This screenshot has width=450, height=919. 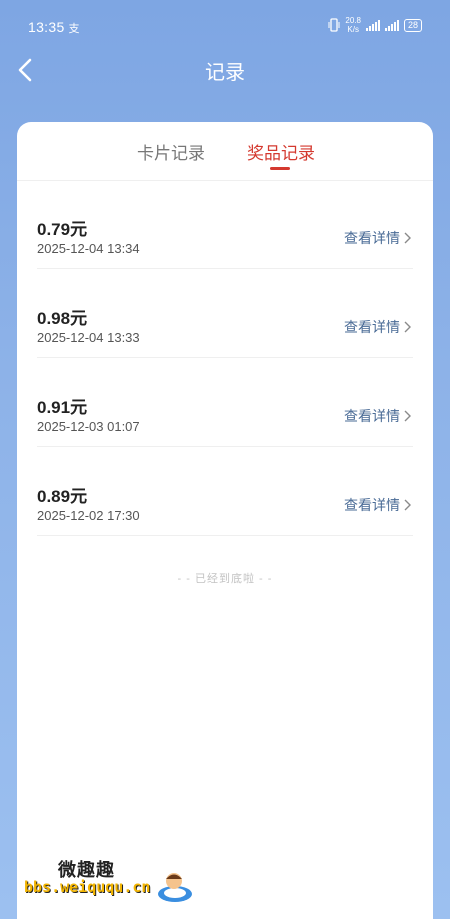 I want to click on record-date: 2025-12-04 13:33, so click(x=88, y=337).